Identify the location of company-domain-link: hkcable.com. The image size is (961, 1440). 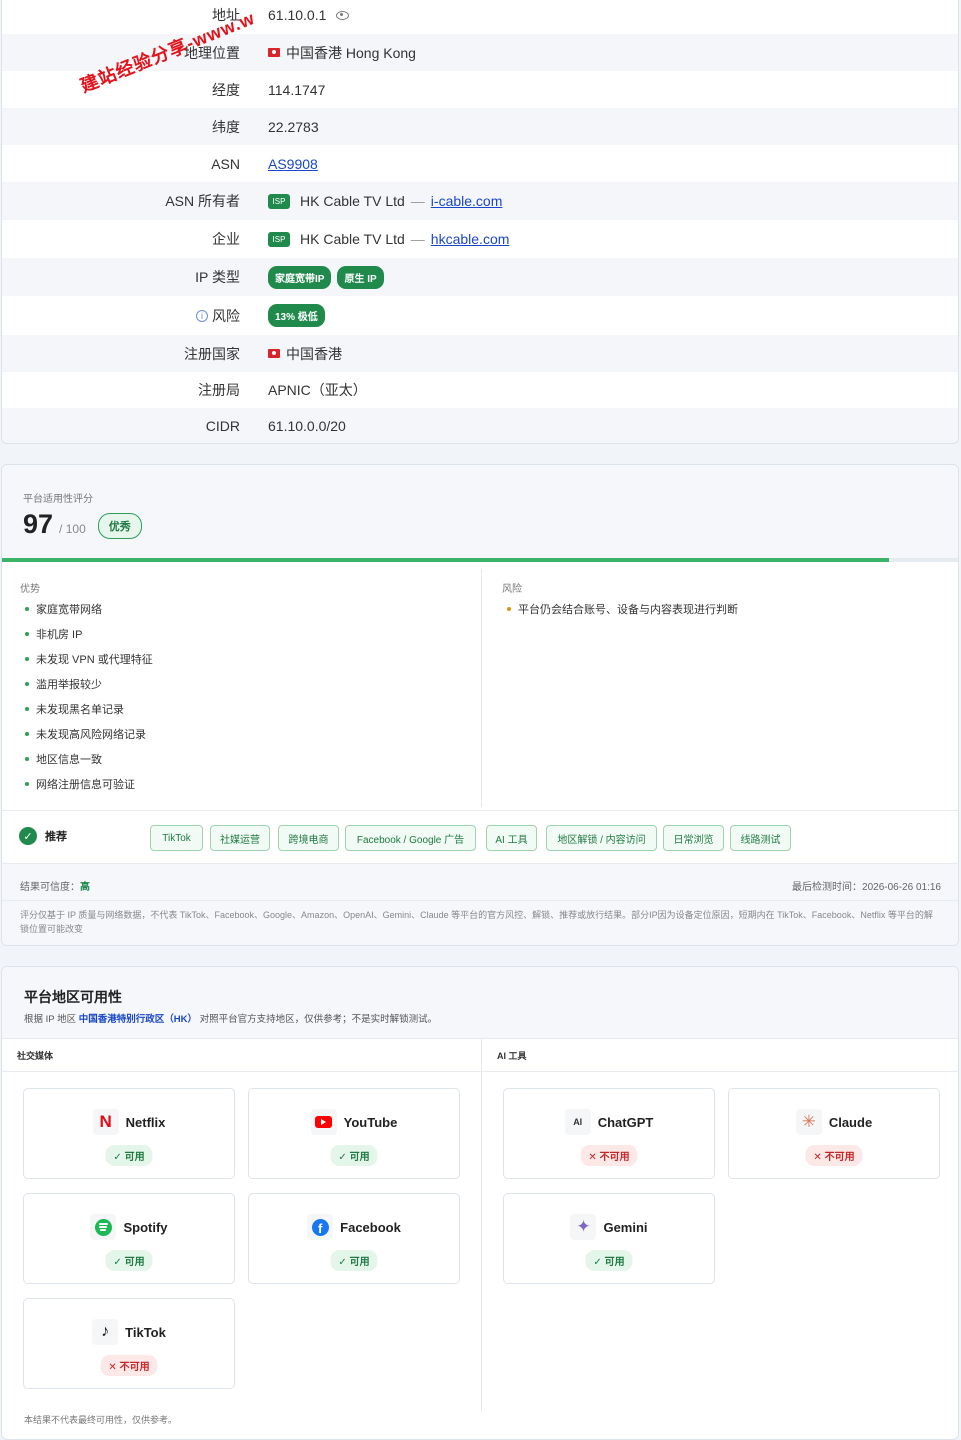
(470, 239).